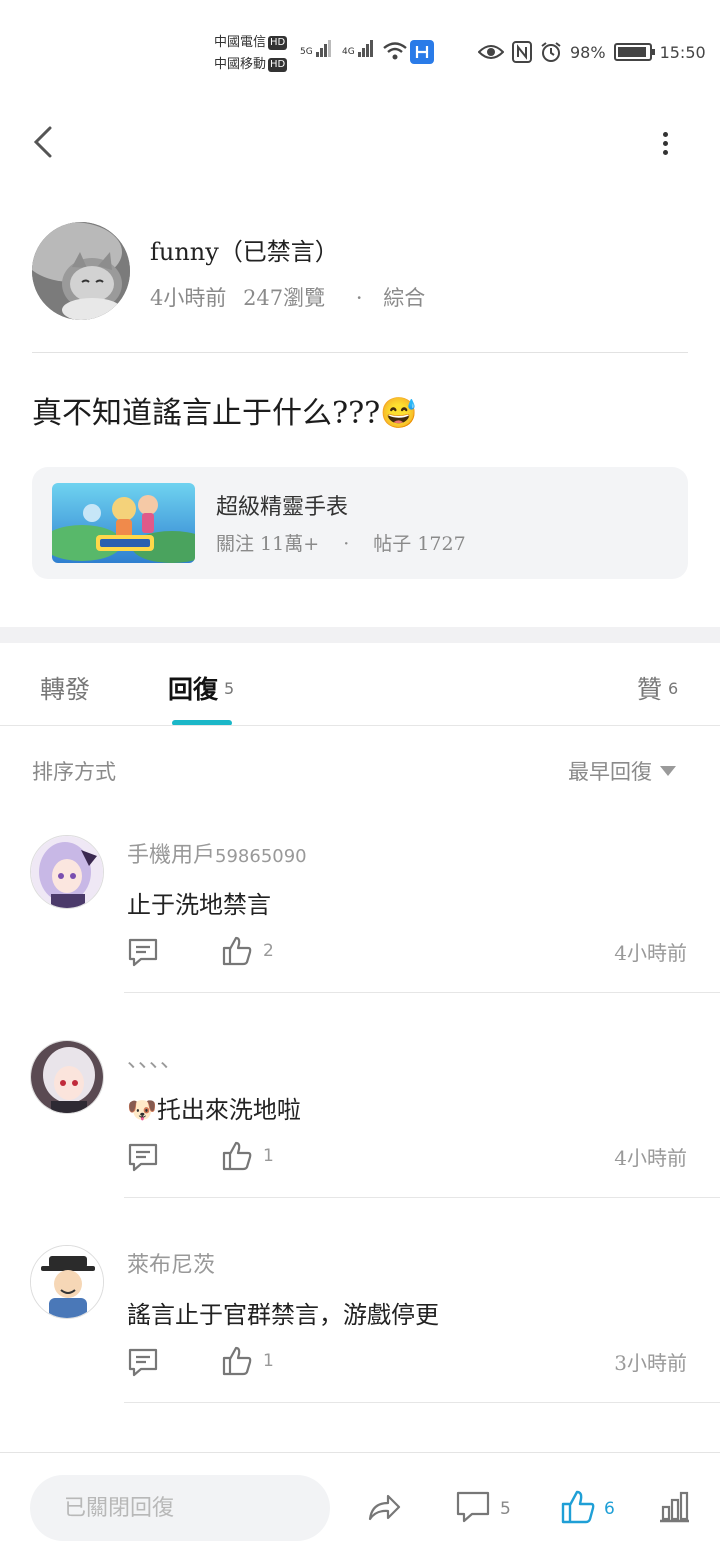 The height and width of the screenshot is (1560, 720). I want to click on signal-4g-icon: 4G, so click(358, 48).